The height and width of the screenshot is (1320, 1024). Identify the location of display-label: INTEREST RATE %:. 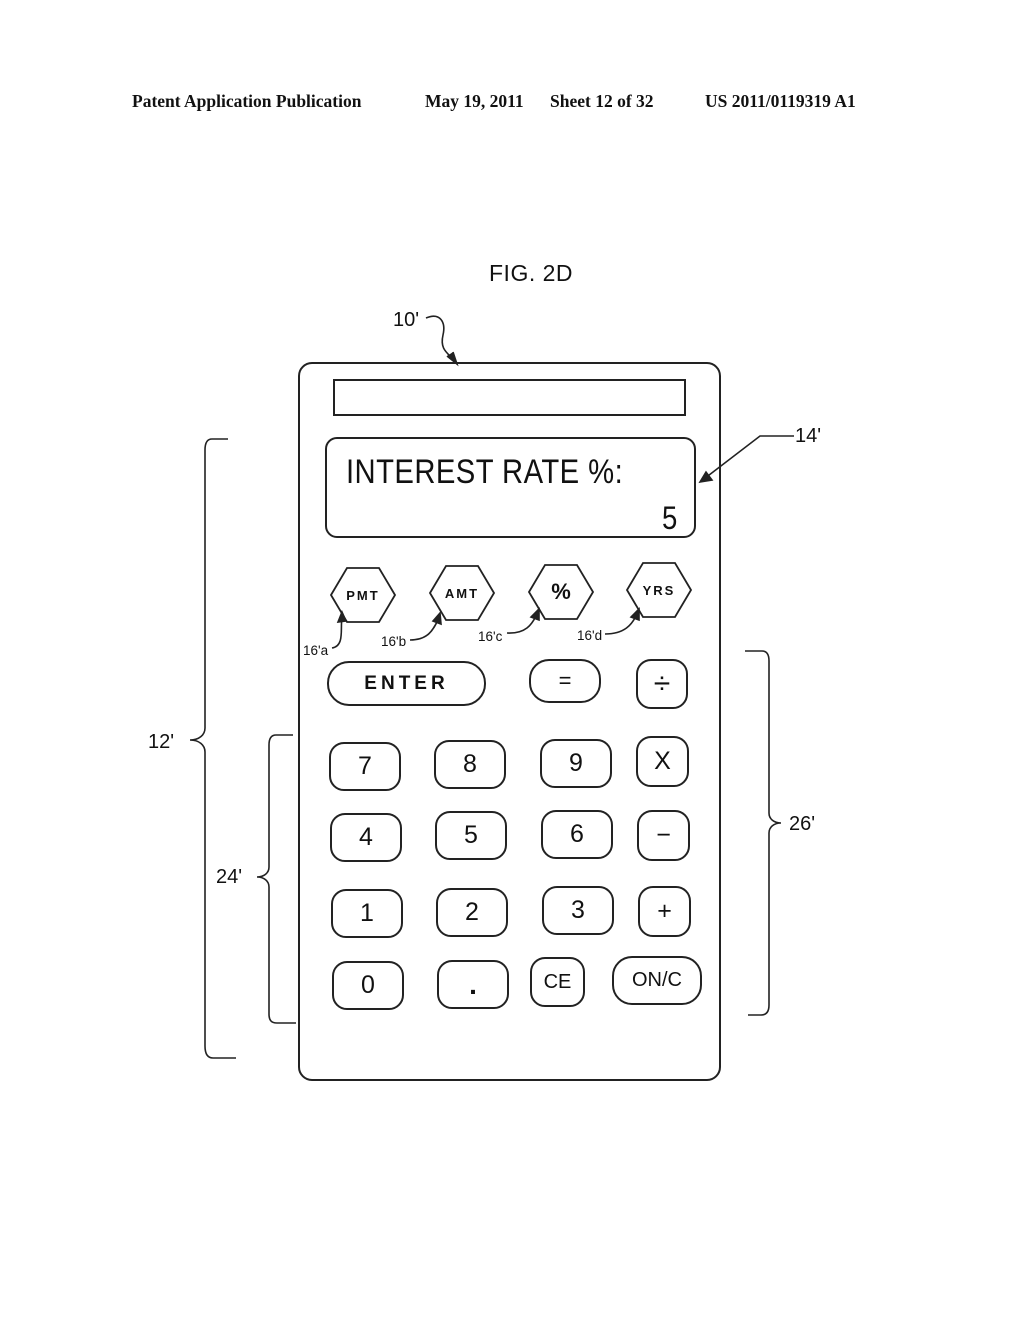
(485, 472).